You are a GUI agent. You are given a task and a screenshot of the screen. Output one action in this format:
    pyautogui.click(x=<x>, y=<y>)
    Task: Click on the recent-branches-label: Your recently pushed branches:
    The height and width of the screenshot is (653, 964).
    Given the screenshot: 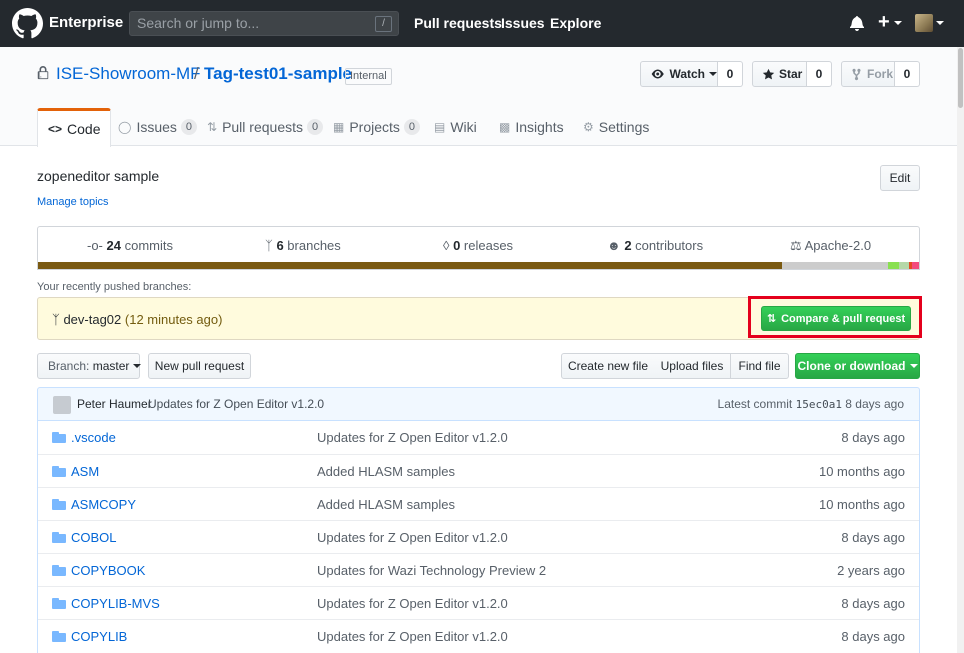 What is the action you would take?
    pyautogui.click(x=114, y=287)
    